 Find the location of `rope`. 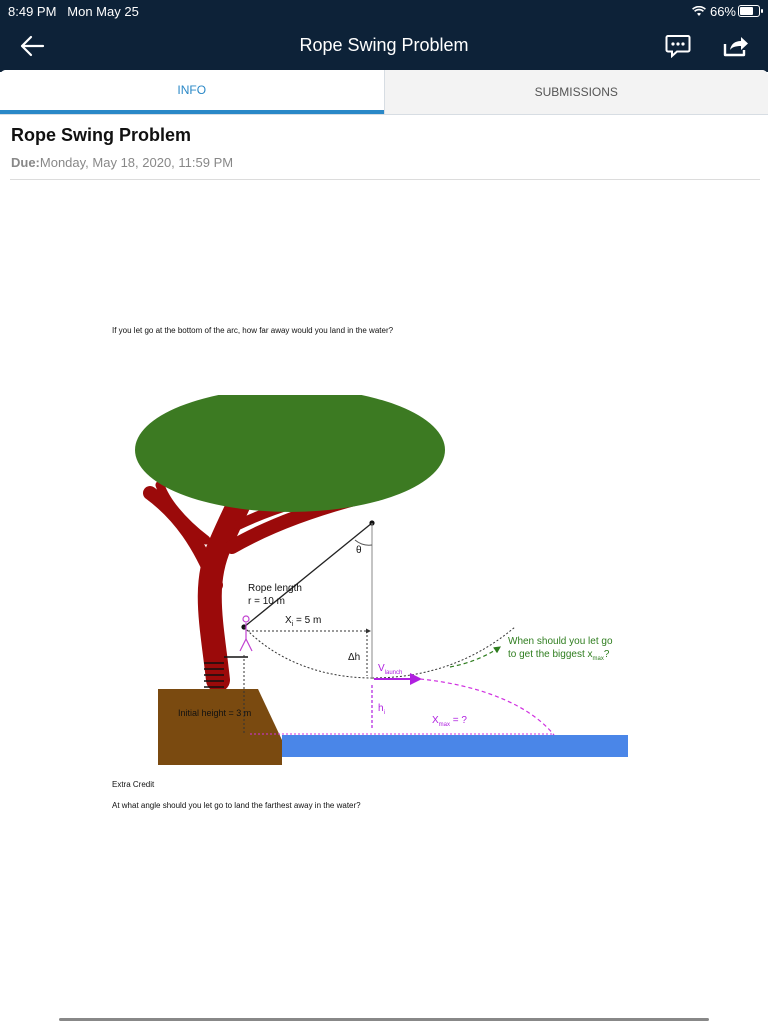

rope is located at coordinates (308, 575).